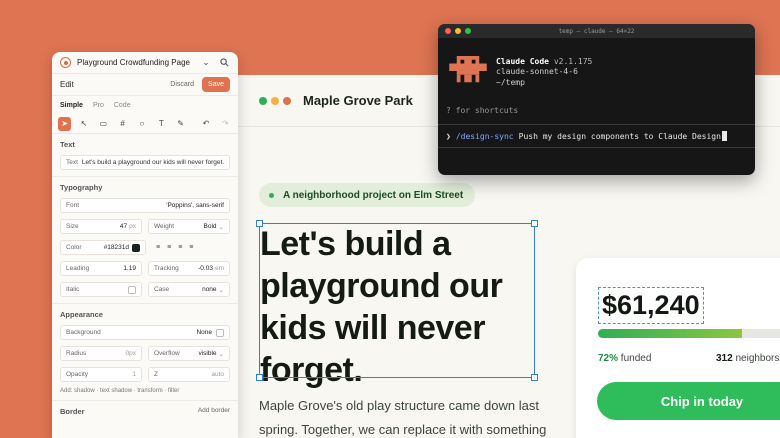  Describe the element at coordinates (724, 136) in the screenshot. I see `text-cursor` at that location.